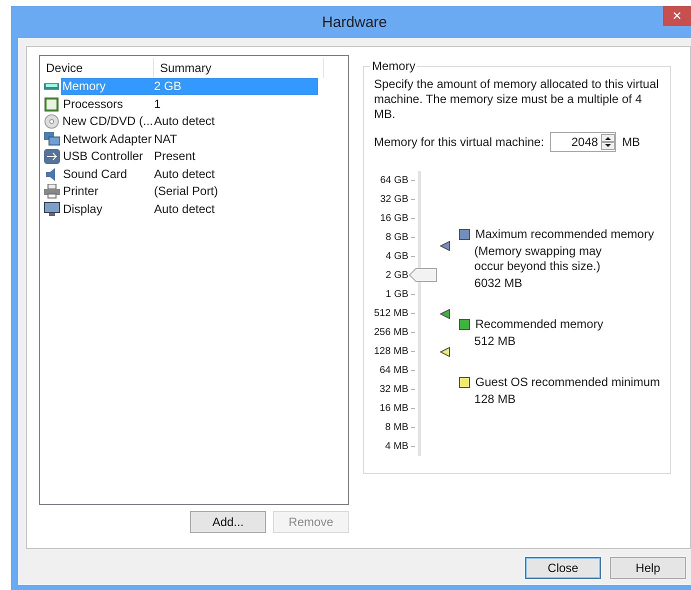  I want to click on legend-label: Guest OS recommended minimum, so click(567, 382).